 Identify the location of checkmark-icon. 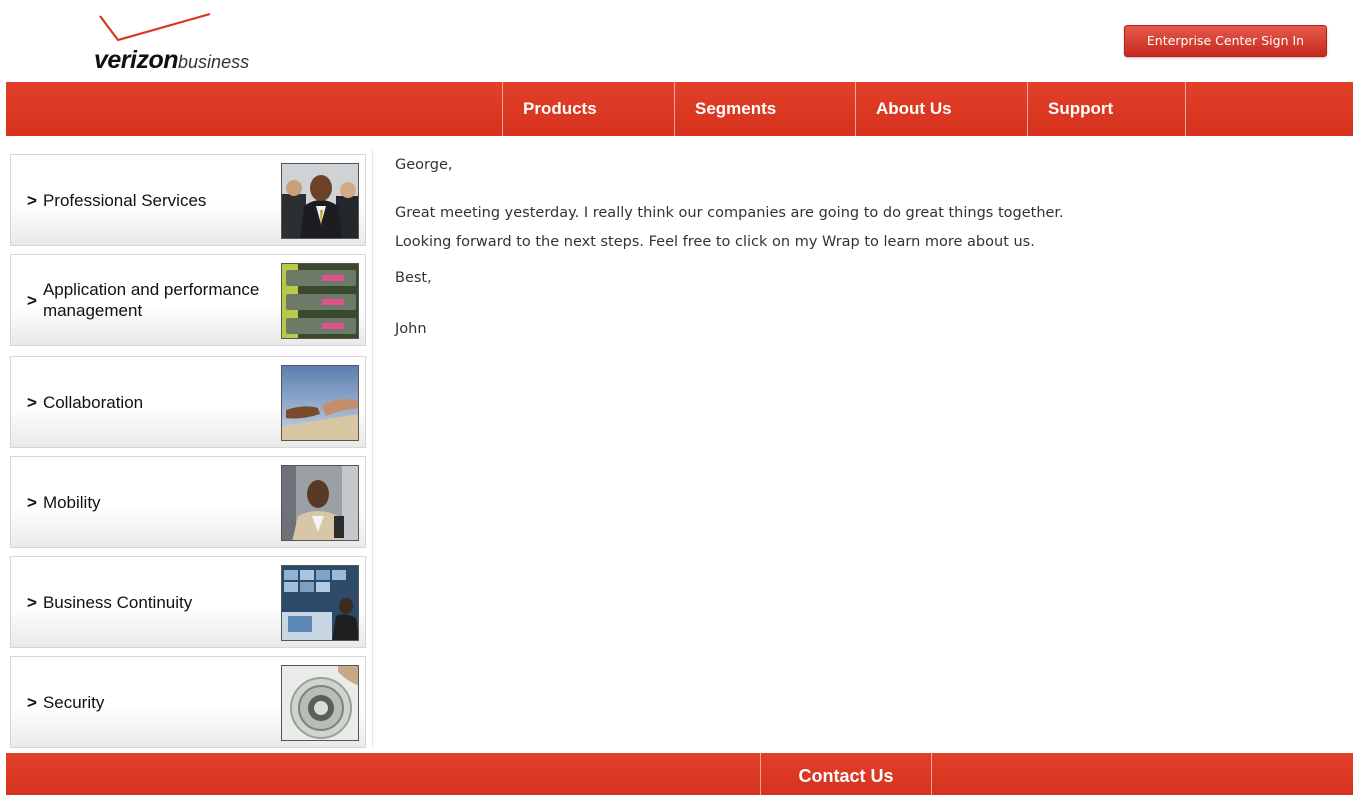
(155, 27).